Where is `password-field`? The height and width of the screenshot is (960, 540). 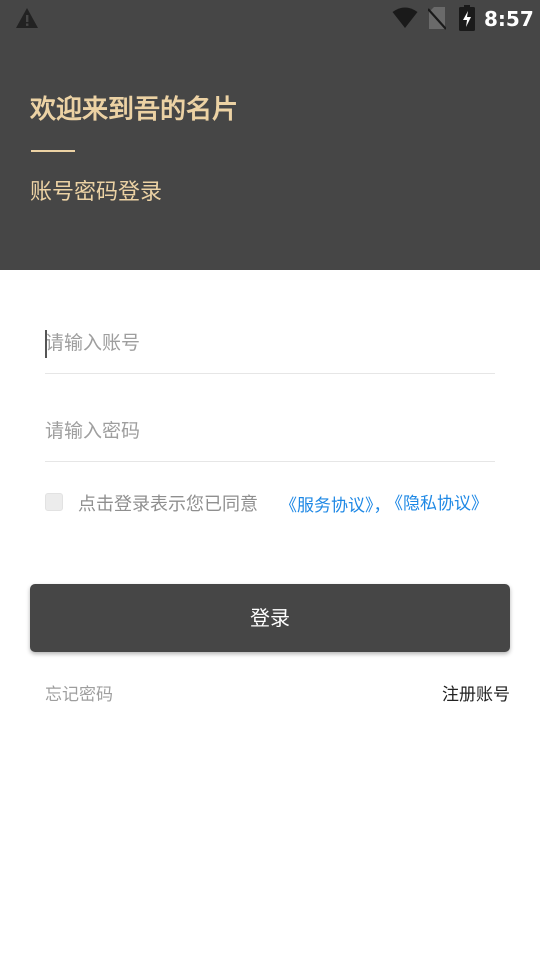
password-field is located at coordinates (270, 432).